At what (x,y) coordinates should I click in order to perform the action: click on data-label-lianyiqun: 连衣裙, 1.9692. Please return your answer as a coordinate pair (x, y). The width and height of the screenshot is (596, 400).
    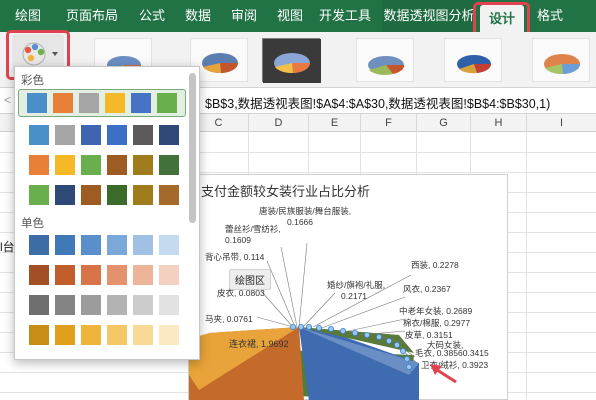
    Looking at the image, I should click on (259, 343).